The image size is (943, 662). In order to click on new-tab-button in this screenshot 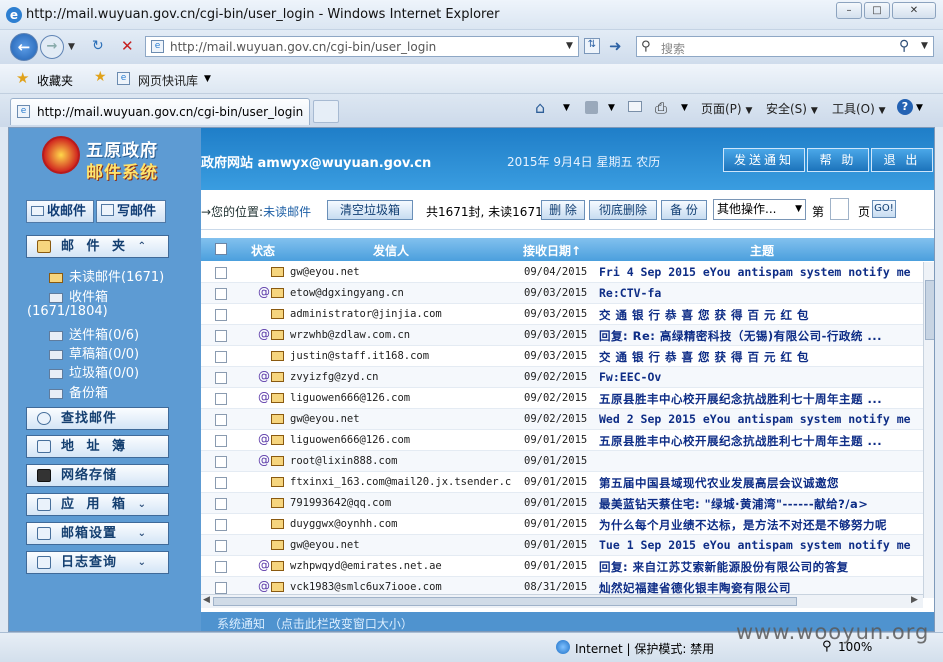, I will do `click(326, 111)`.